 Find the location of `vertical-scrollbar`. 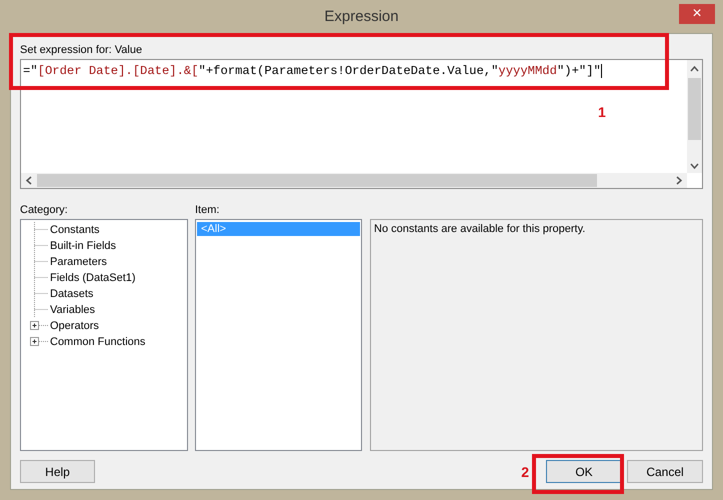

vertical-scrollbar is located at coordinates (694, 116).